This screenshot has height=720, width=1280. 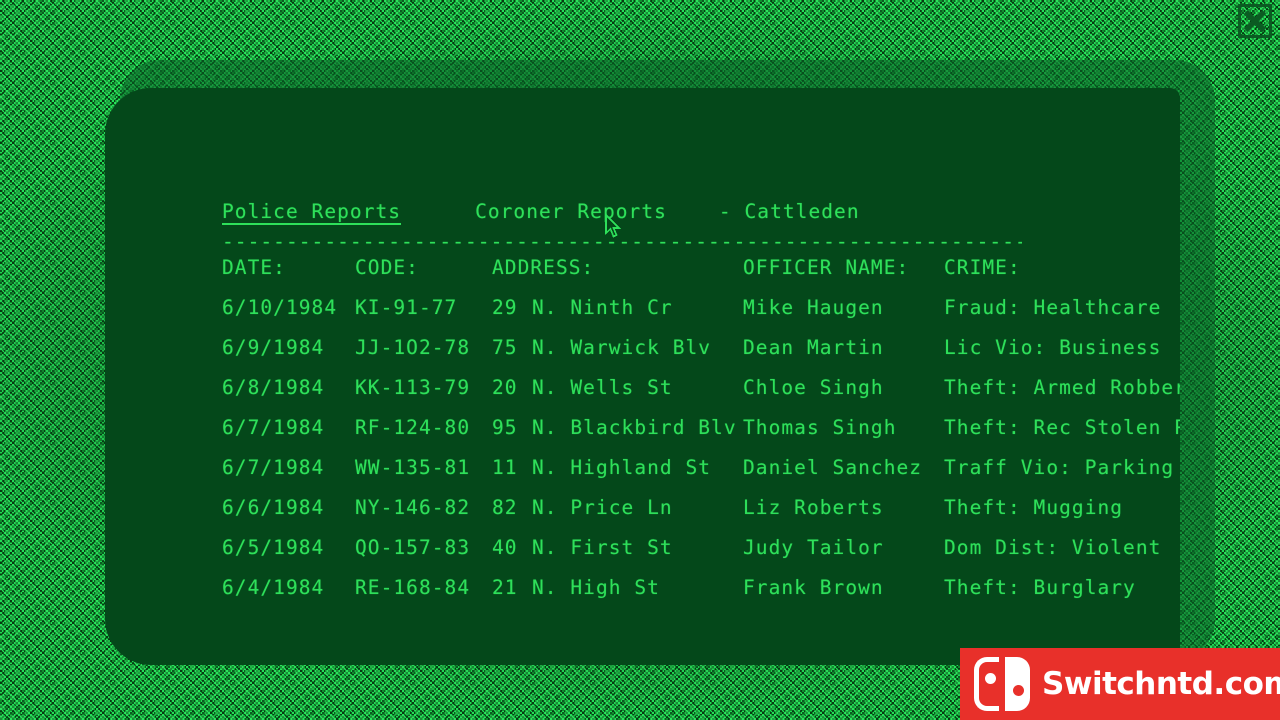 What do you see at coordinates (413, 507) in the screenshot?
I see `cell-code: NY-146-82` at bounding box center [413, 507].